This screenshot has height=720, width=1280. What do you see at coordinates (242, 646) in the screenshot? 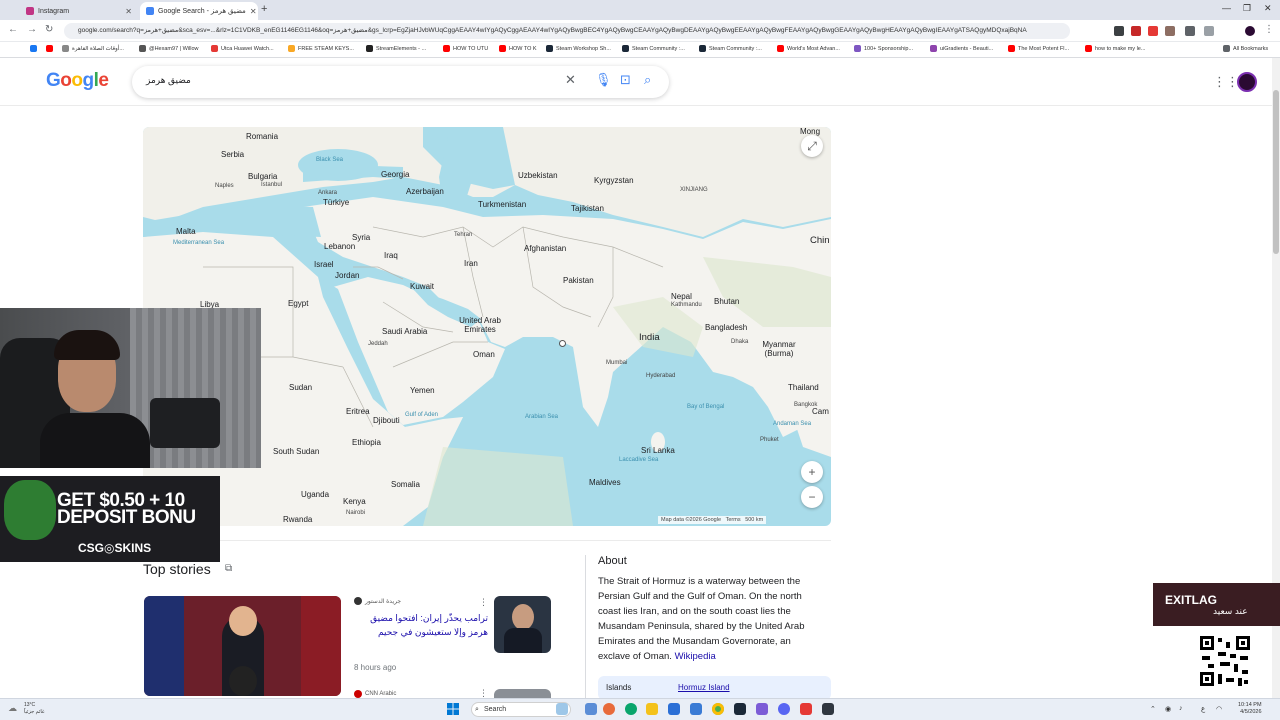
I see `story-image` at bounding box center [242, 646].